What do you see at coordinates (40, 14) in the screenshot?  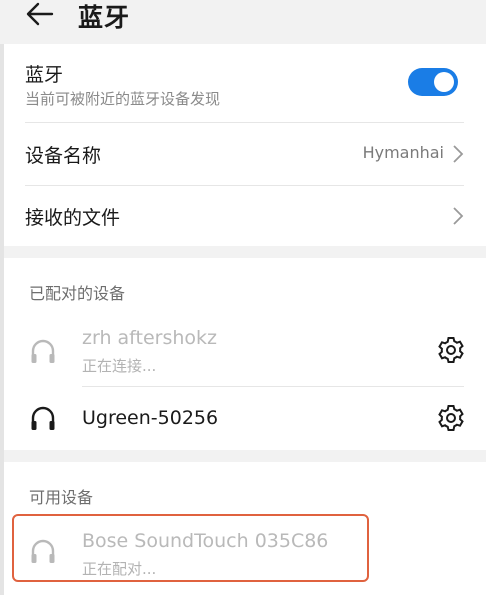 I see `back-arrow-icon` at bounding box center [40, 14].